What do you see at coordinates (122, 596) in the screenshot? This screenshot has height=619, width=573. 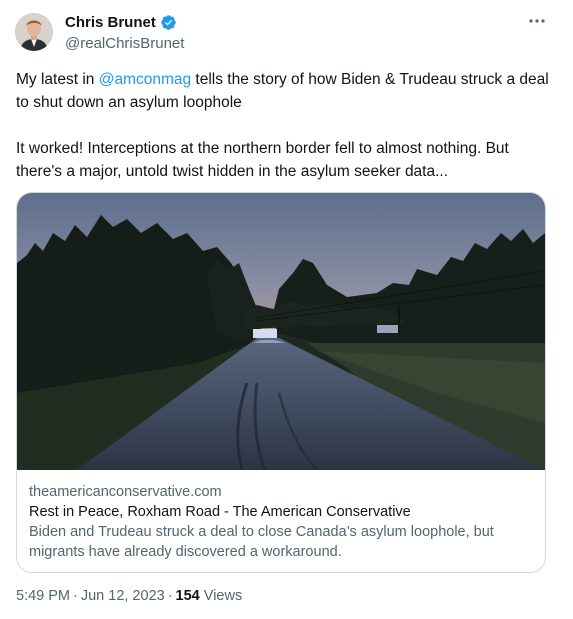 I see `post-date: Jun 12, 2023` at bounding box center [122, 596].